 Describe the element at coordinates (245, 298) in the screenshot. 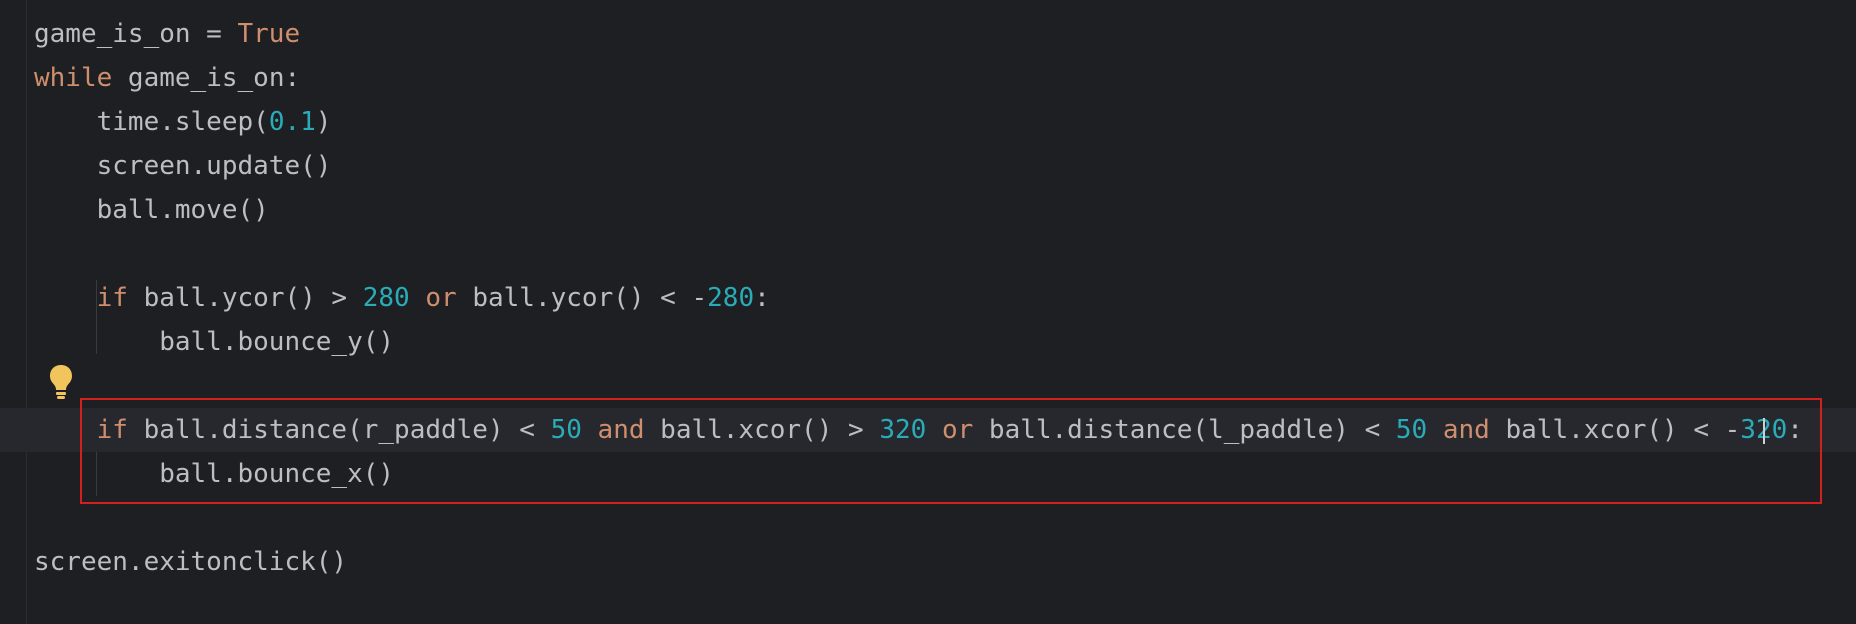

I see `code-token: ball.ycor() >` at that location.